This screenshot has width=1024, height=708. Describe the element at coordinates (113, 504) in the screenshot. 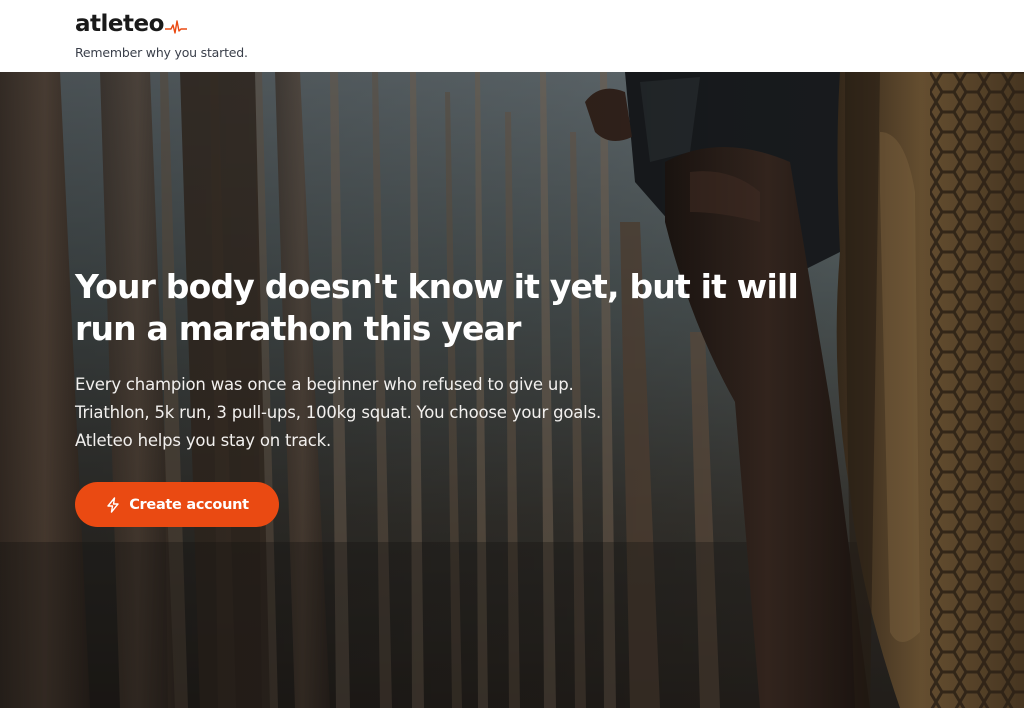

I see `lightning-icon` at that location.